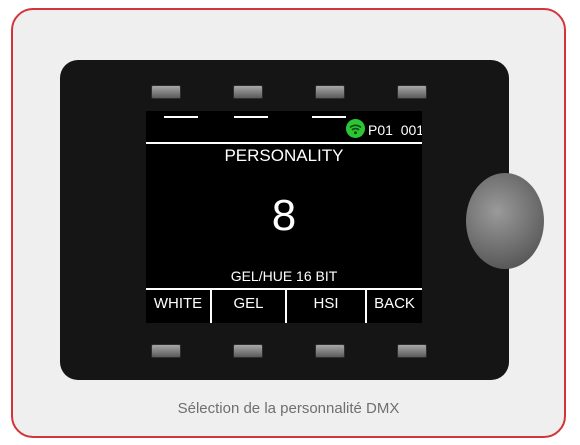 Image resolution: width=580 pixels, height=445 pixels. What do you see at coordinates (178, 304) in the screenshot?
I see `softkey-white: WHITE` at bounding box center [178, 304].